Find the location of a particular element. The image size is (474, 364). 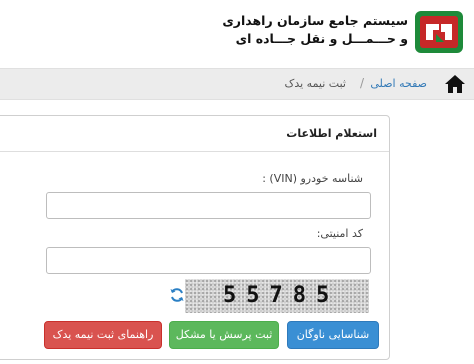

captcha-image: 55785 is located at coordinates (277, 296).